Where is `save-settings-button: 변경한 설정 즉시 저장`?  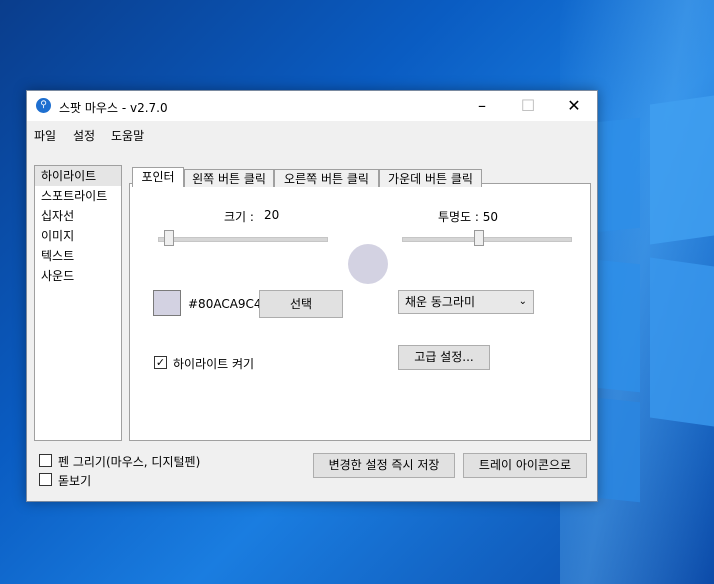 save-settings-button: 변경한 설정 즉시 저장 is located at coordinates (384, 465).